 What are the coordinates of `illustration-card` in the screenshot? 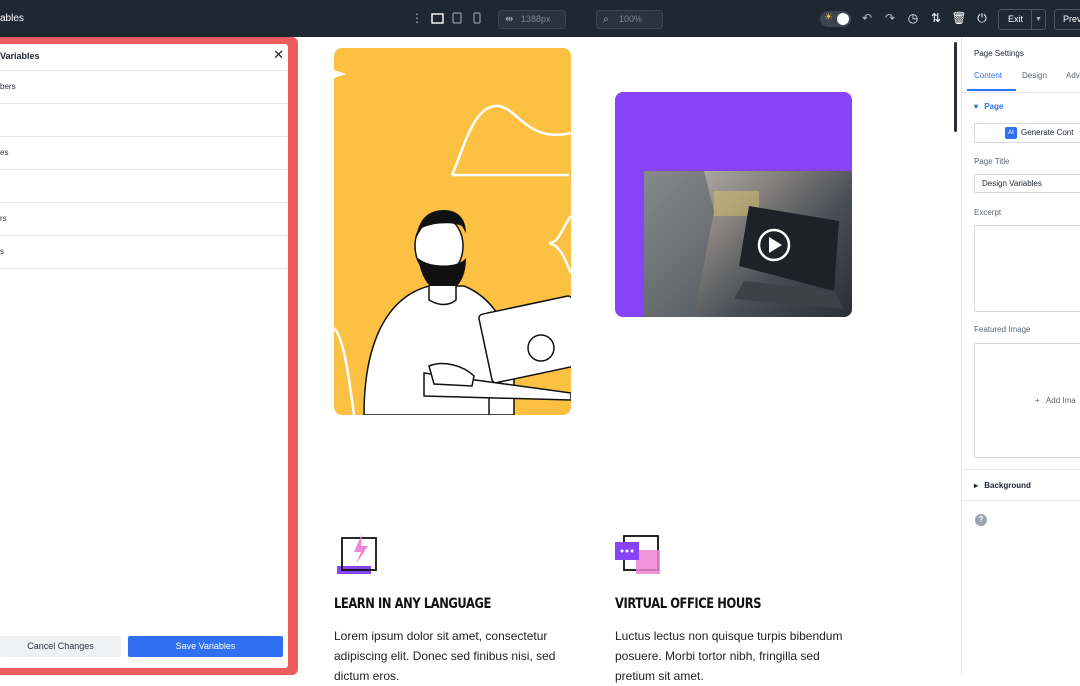 It's located at (452, 231).